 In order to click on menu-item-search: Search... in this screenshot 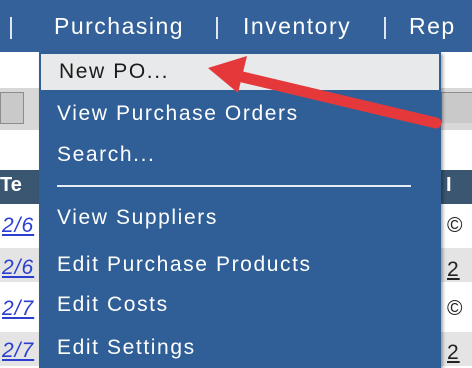, I will do `click(240, 155)`.